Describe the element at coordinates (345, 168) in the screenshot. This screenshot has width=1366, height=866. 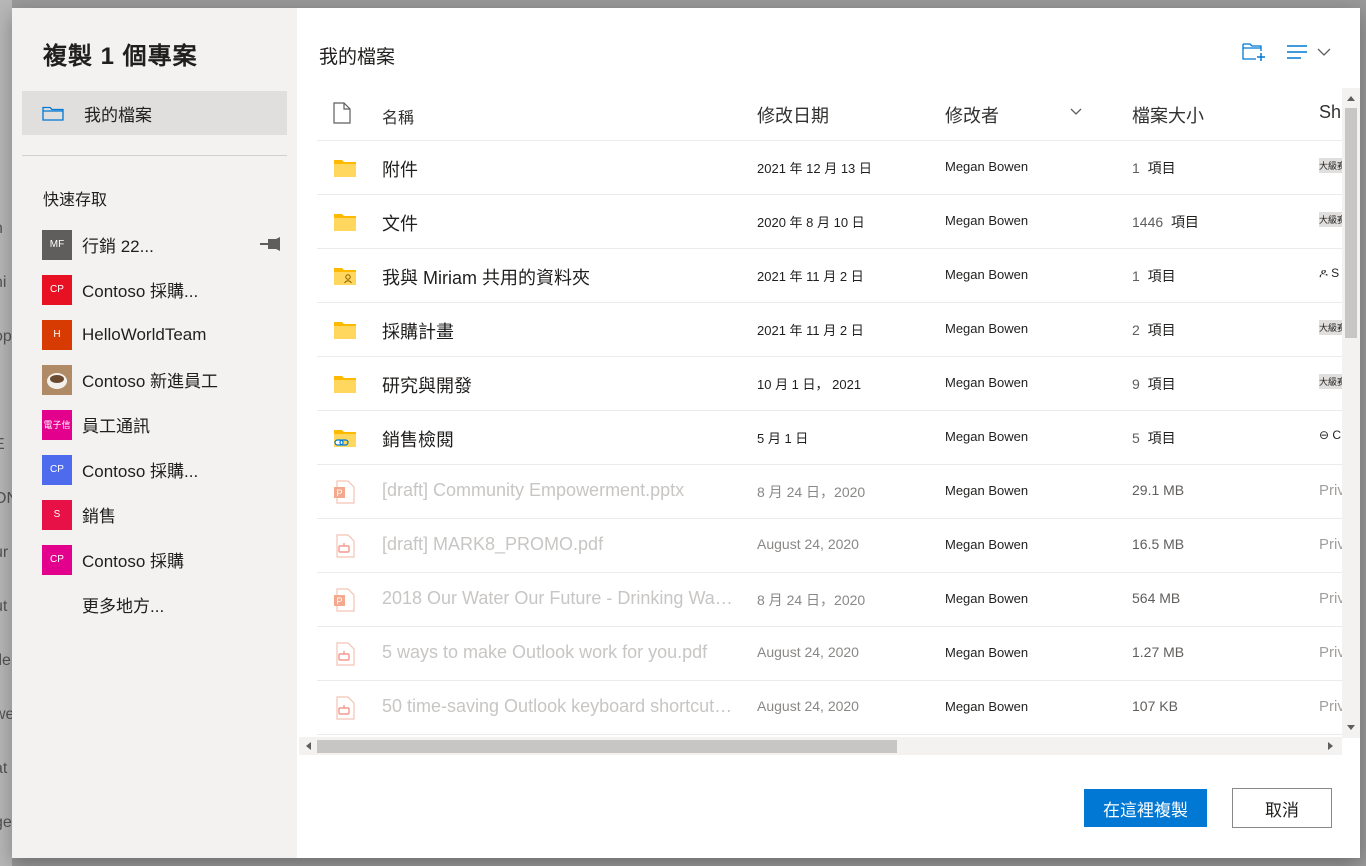
I see `folder-icon` at that location.